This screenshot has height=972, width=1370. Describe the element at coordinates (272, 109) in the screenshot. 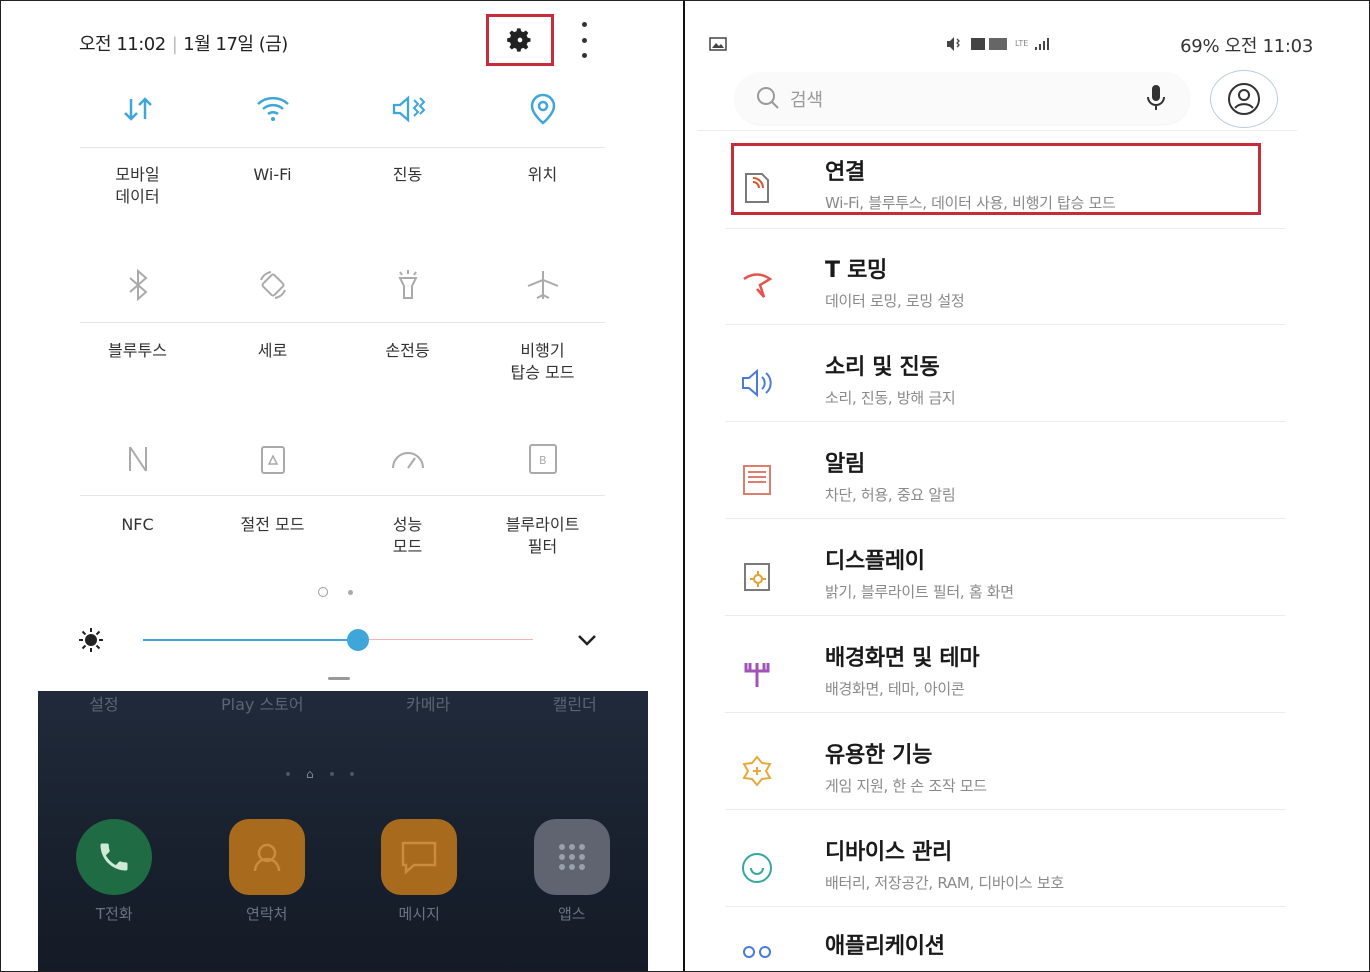

I see `tile-wifi` at that location.